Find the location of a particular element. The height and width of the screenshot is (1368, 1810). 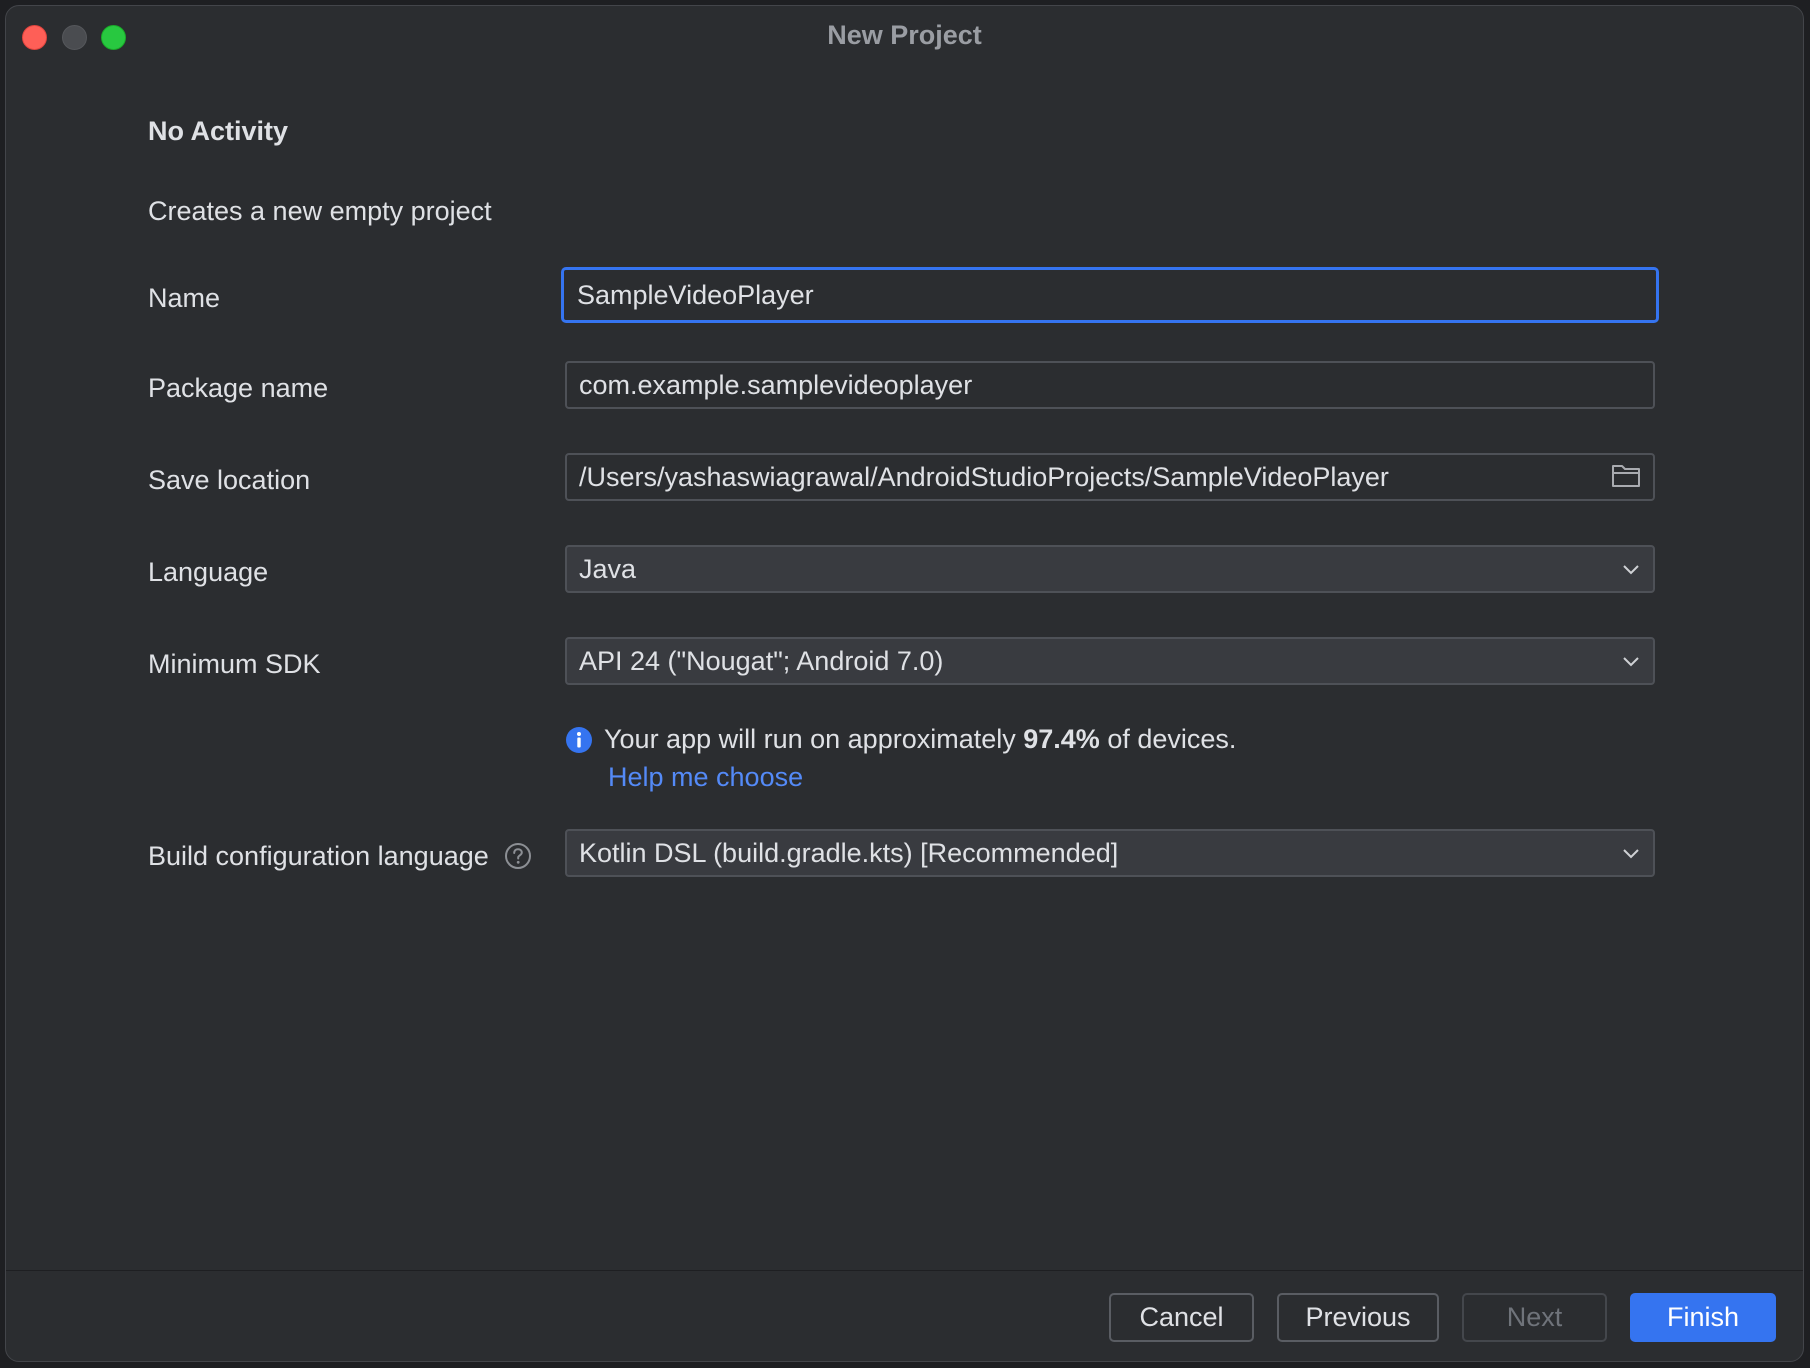

minimum-sdk-select: API 24 ("Nougat"; Android 7.0) is located at coordinates (1110, 661).